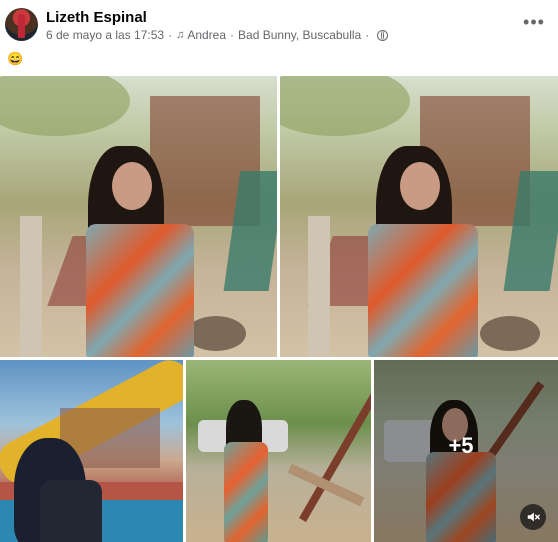  I want to click on mute-button, so click(533, 517).